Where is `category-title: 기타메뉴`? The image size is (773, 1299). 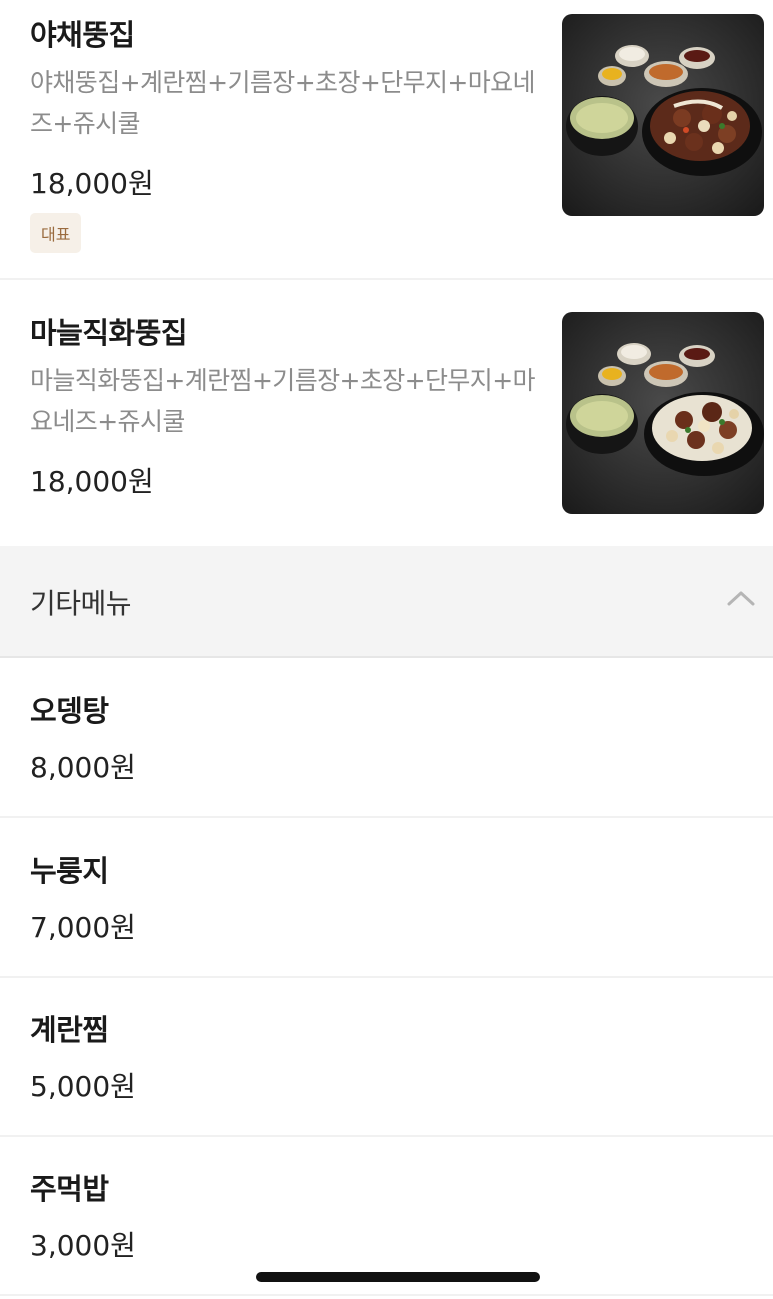 category-title: 기타메뉴 is located at coordinates (81, 603).